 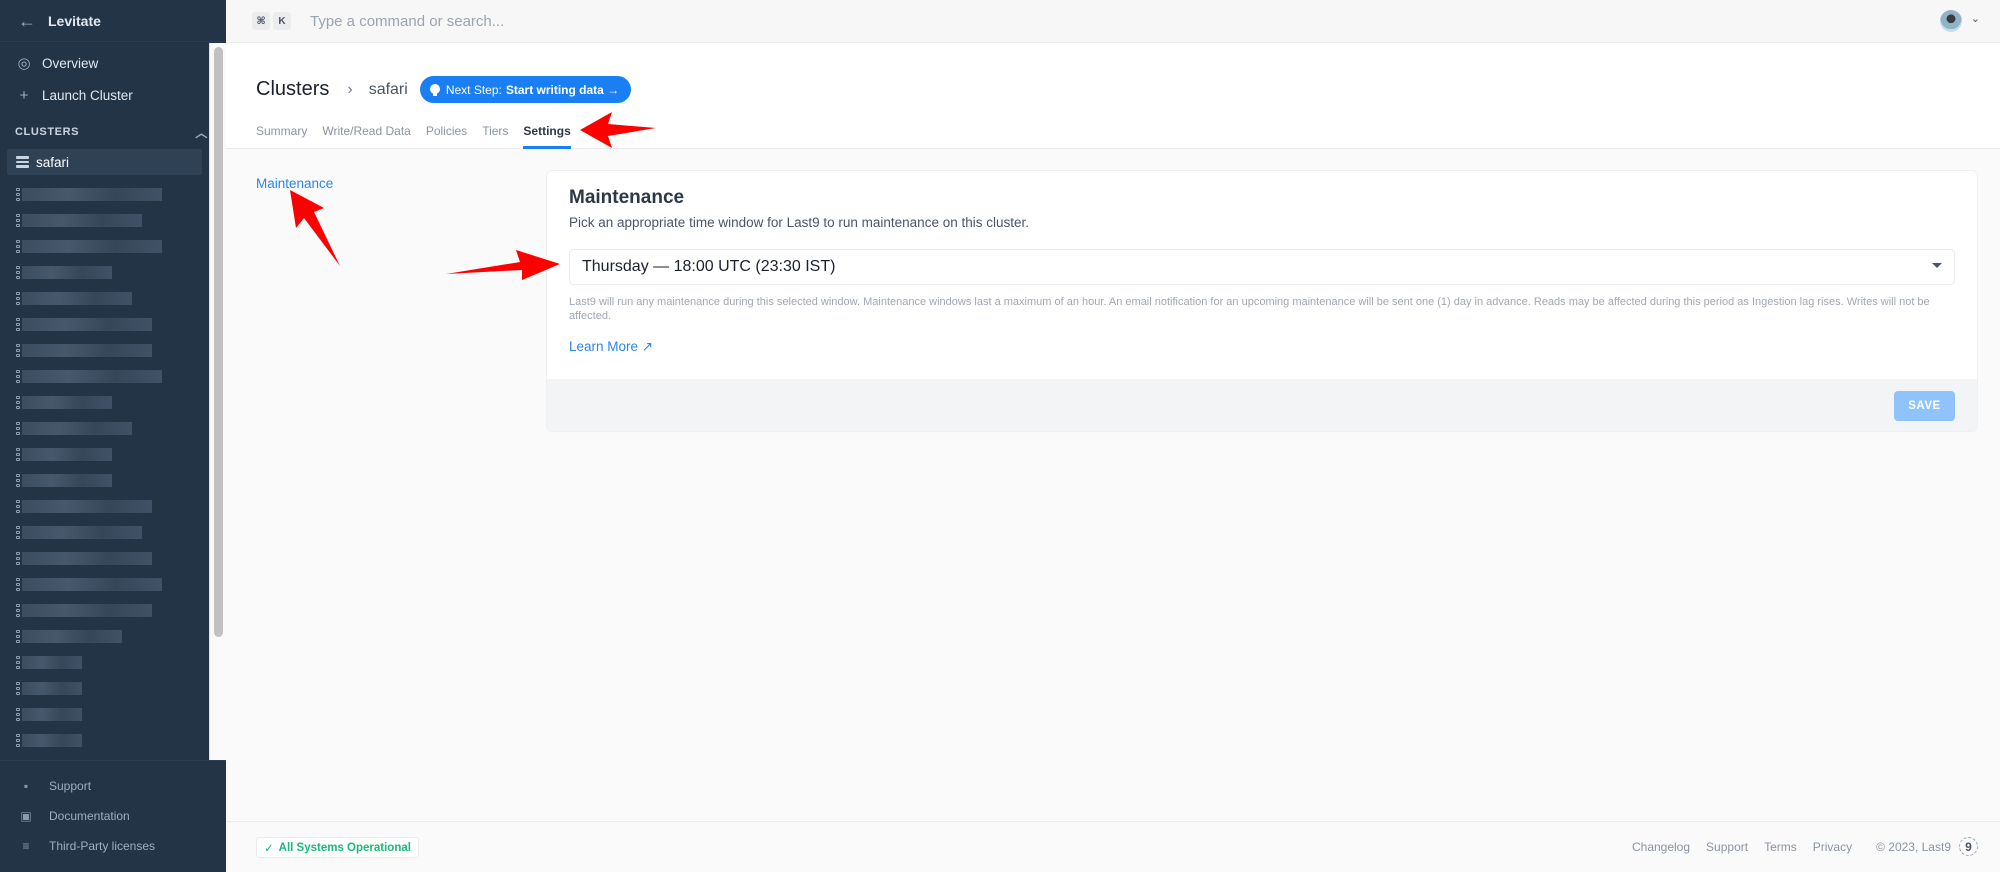 What do you see at coordinates (261, 21) in the screenshot?
I see `cmd-key-hint: ⌘` at bounding box center [261, 21].